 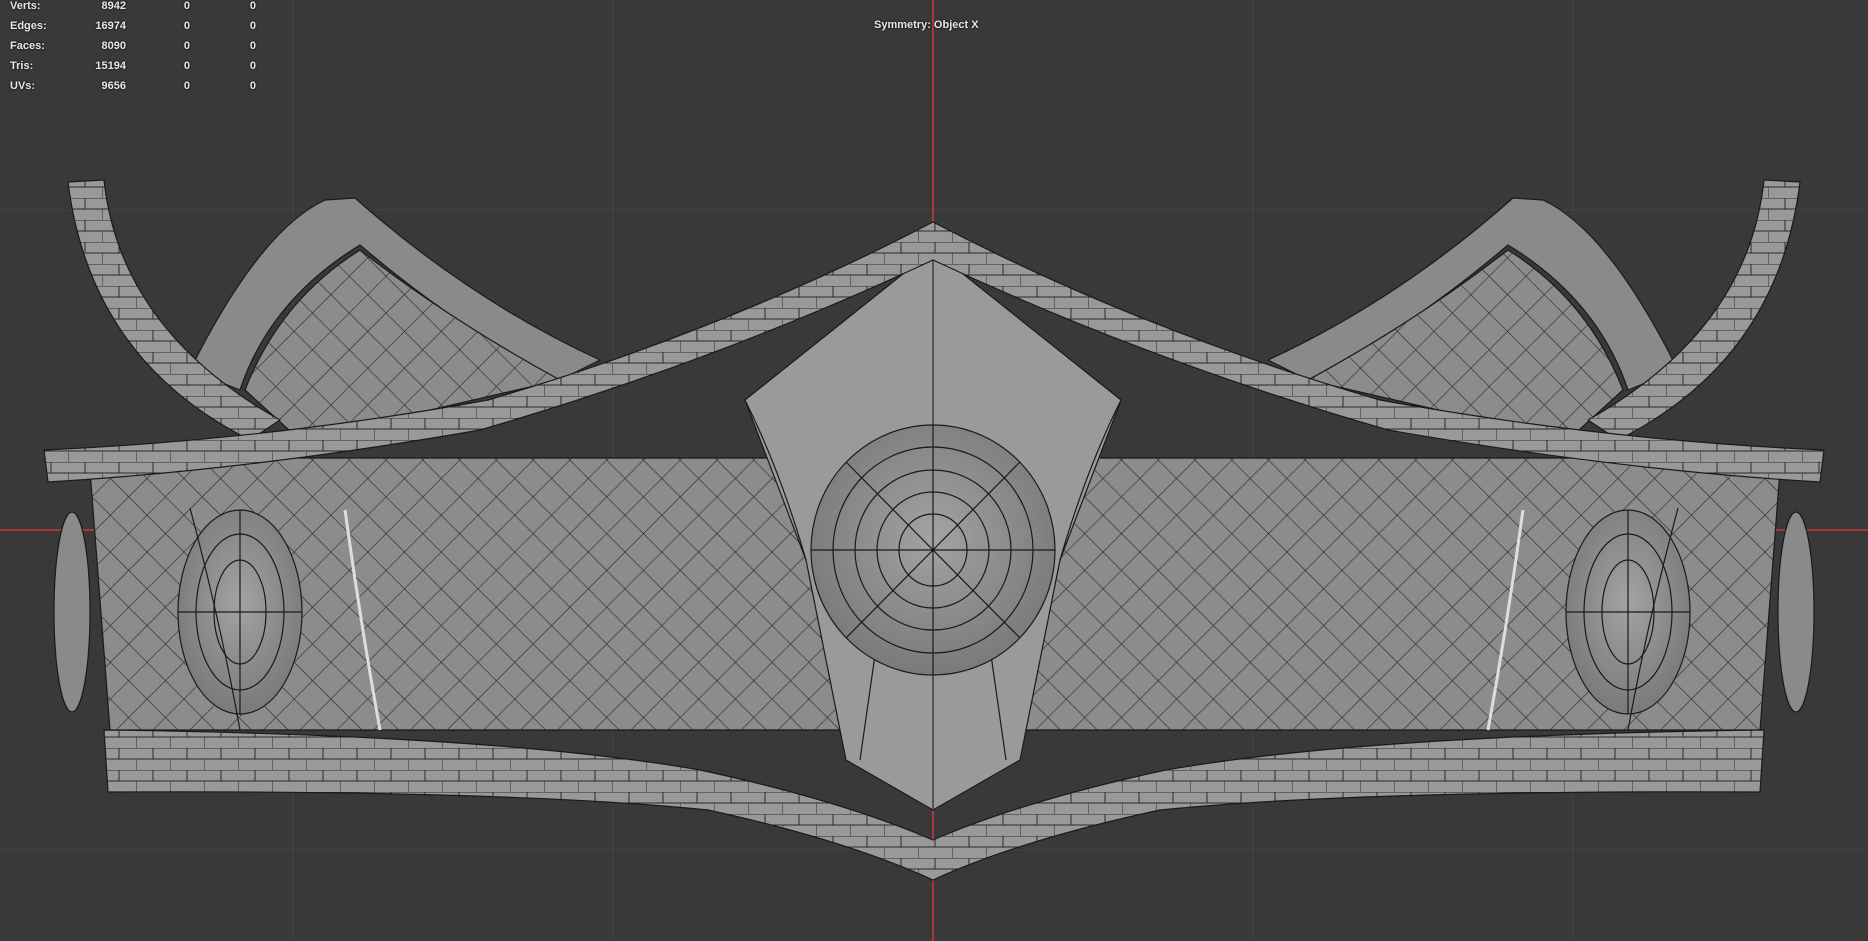 What do you see at coordinates (113, 6) in the screenshot?
I see `stat-total: 8942` at bounding box center [113, 6].